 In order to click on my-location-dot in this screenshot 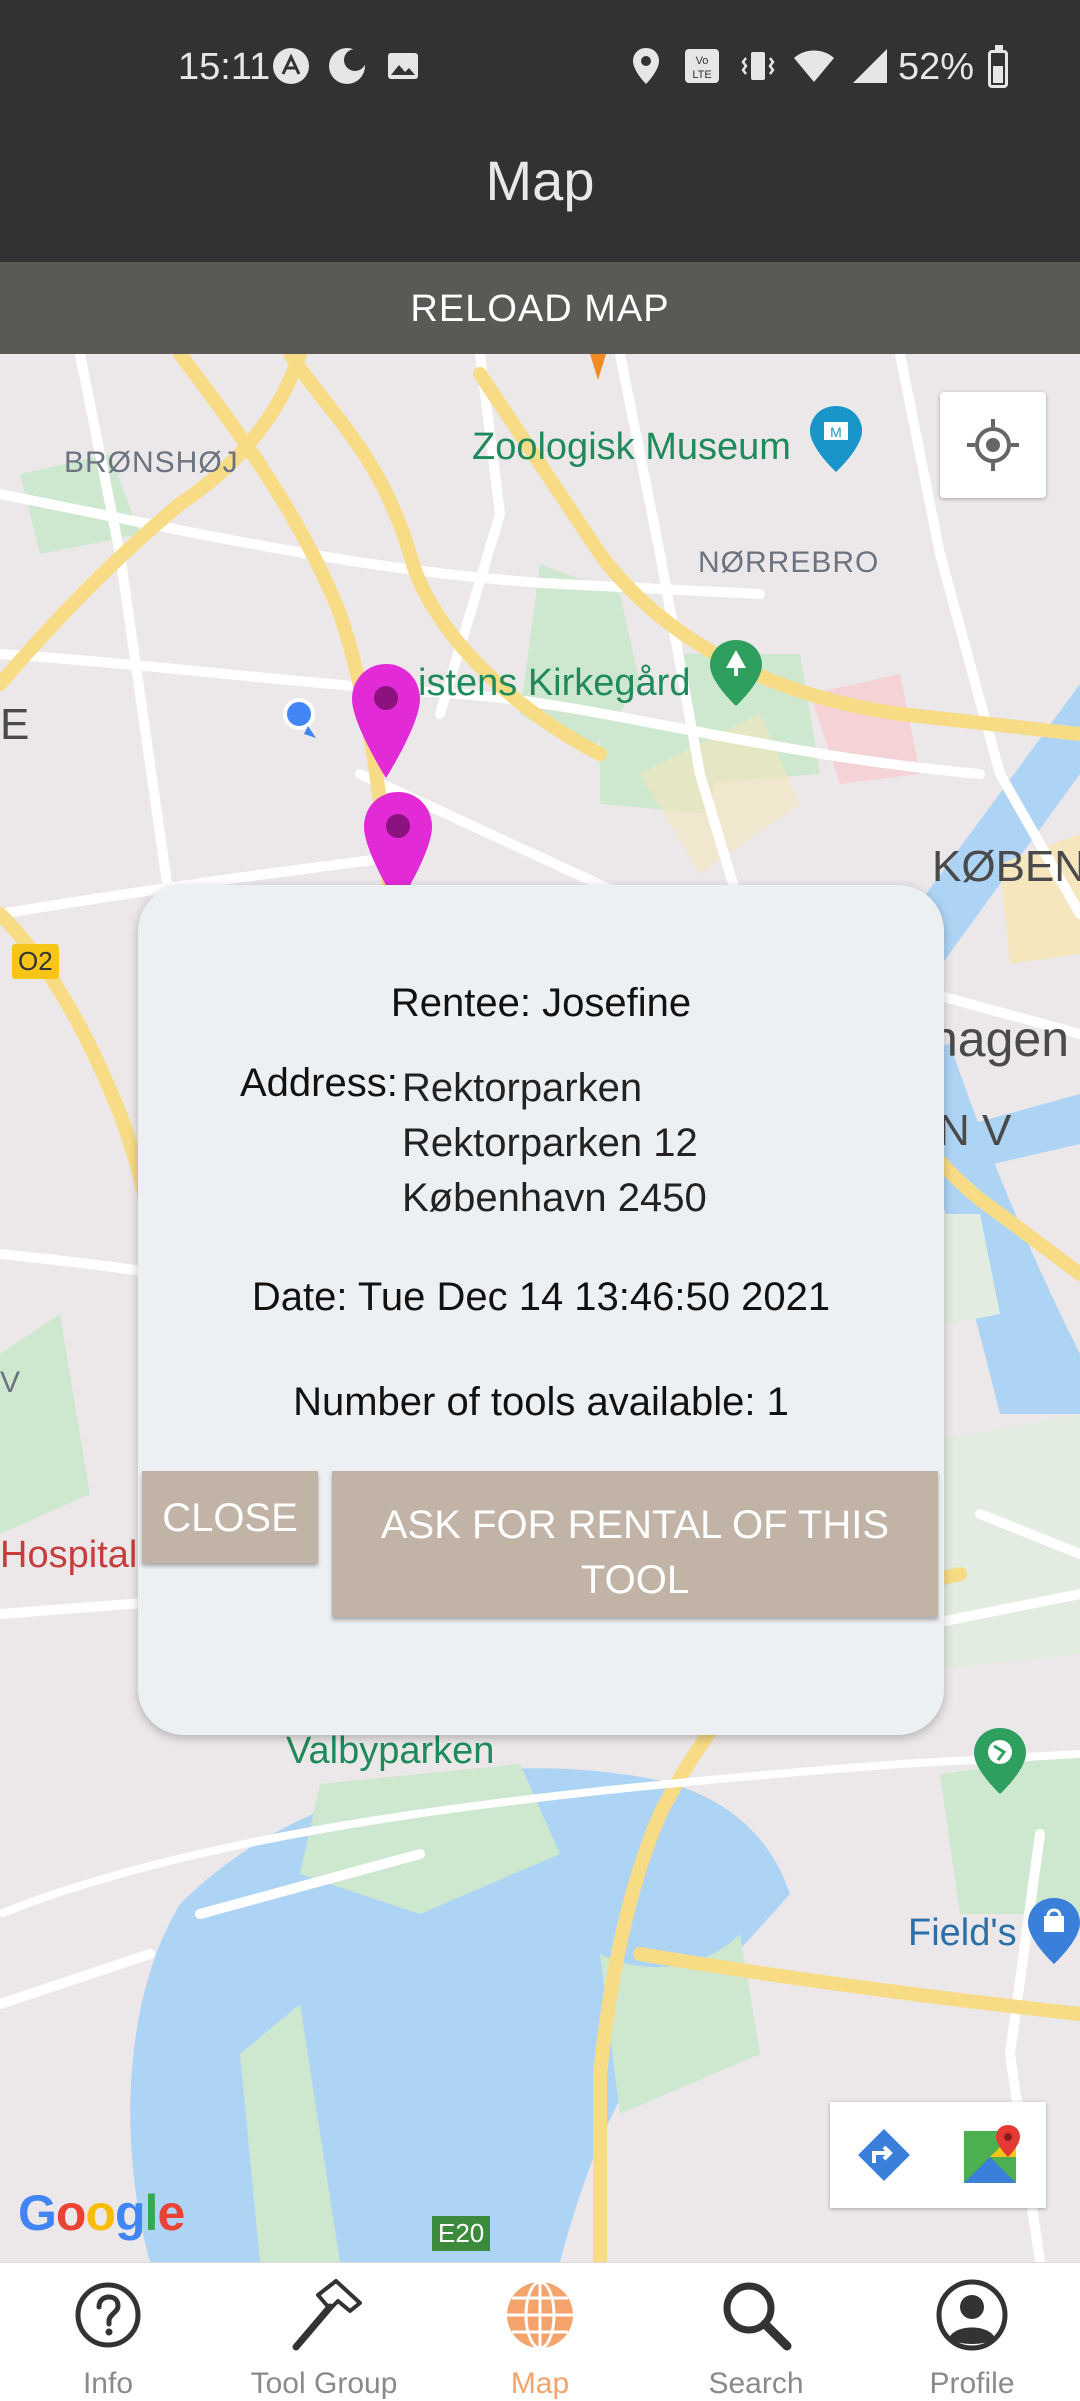, I will do `click(300, 720)`.